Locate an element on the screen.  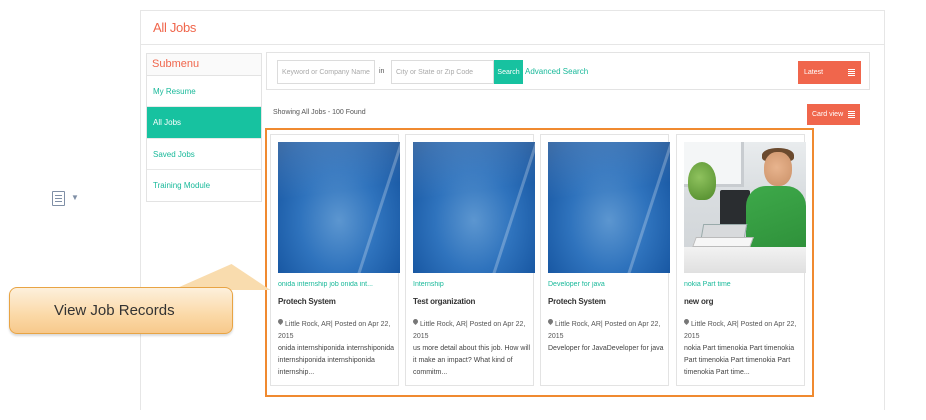
sort-dropdown: Latest is located at coordinates (829, 72).